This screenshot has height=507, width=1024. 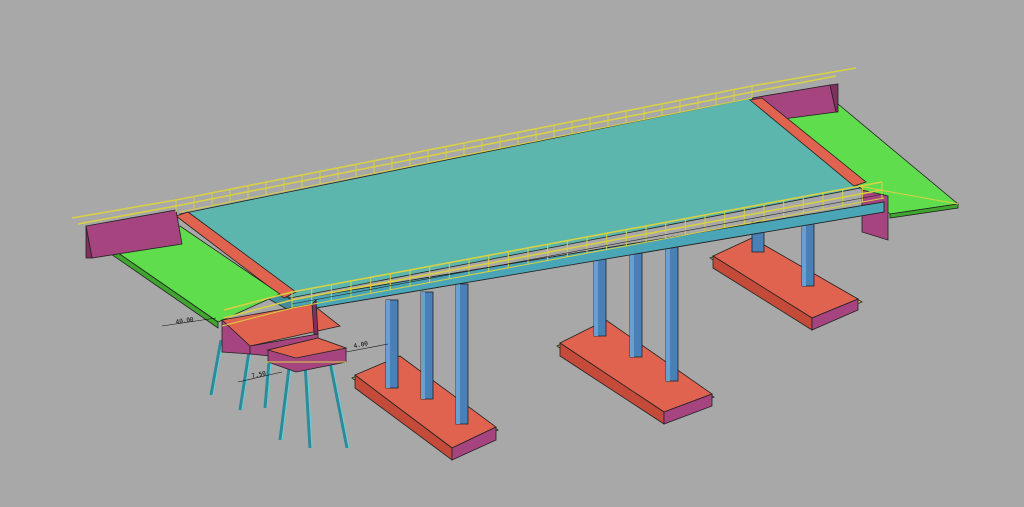 I want to click on dimension-label: 7.50, so click(x=259, y=375).